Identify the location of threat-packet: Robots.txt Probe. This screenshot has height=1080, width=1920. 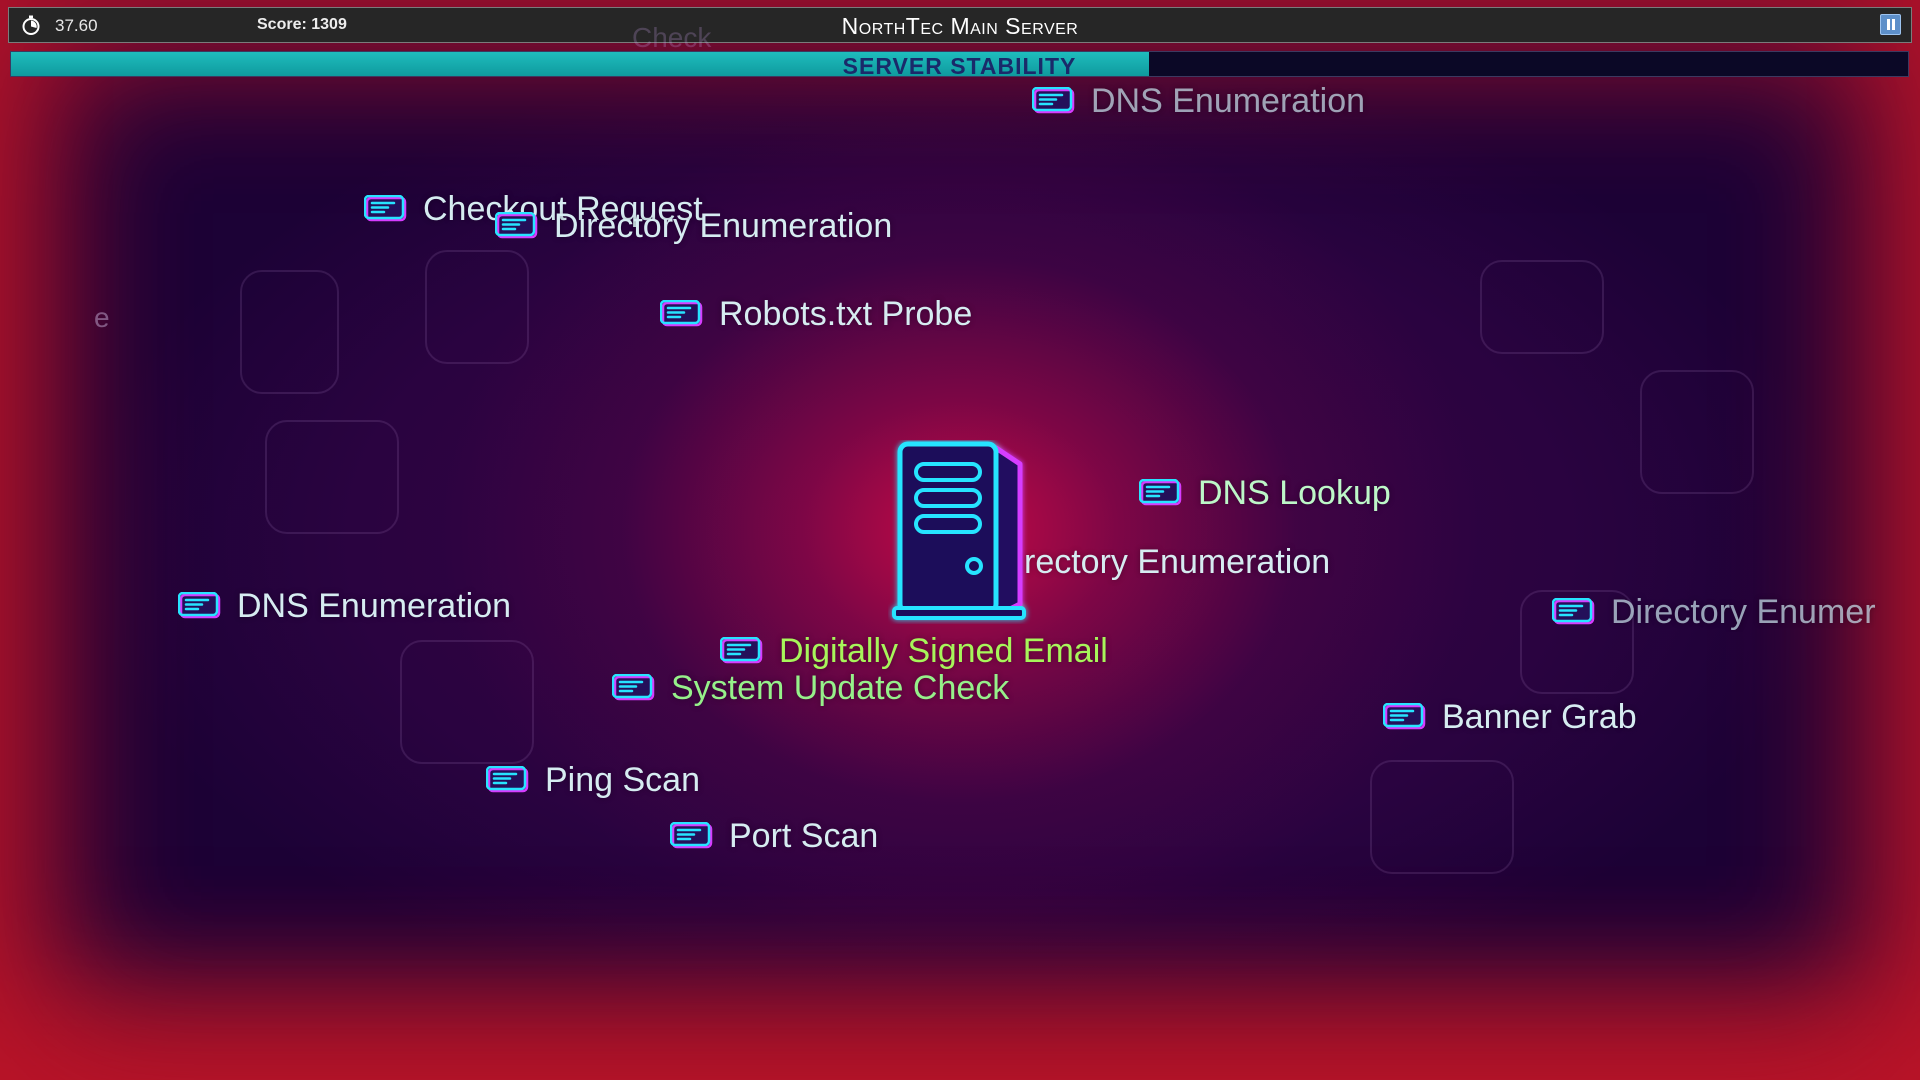
(816, 314).